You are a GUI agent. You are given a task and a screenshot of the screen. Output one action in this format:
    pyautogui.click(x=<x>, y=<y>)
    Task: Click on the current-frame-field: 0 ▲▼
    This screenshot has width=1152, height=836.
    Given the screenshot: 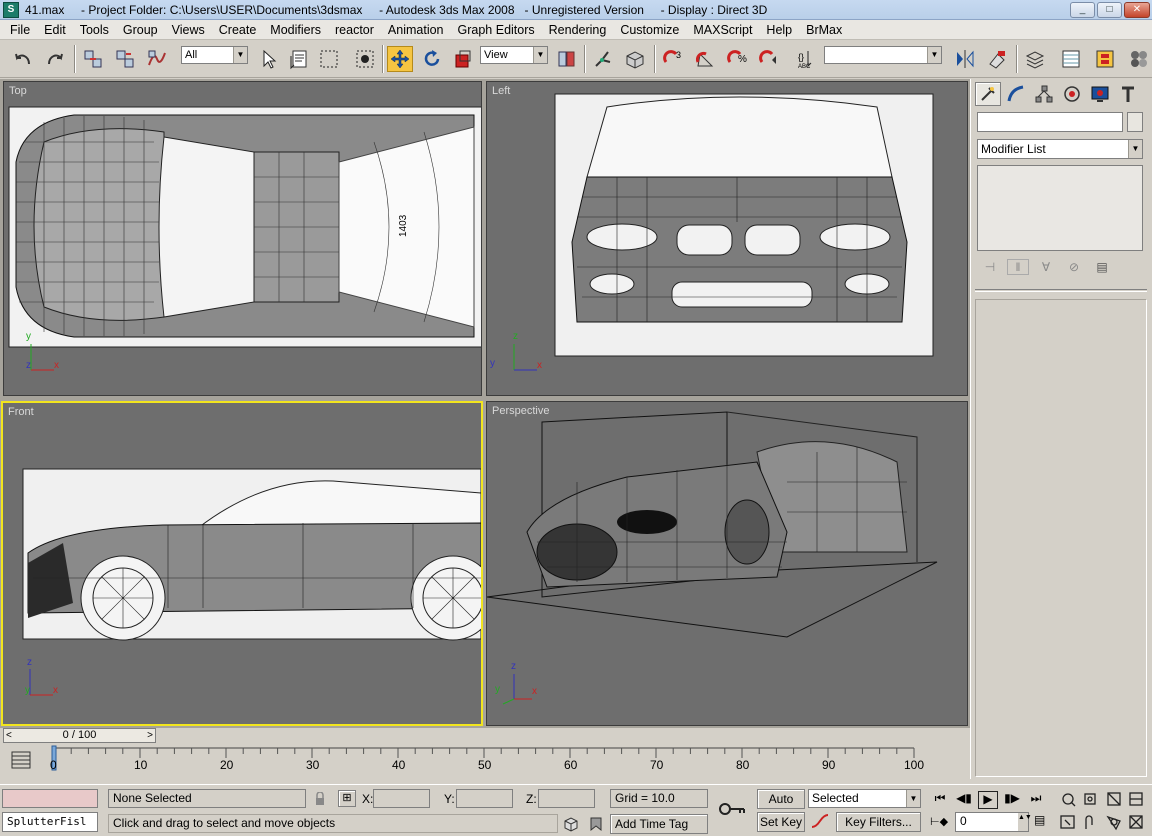 What is the action you would take?
    pyautogui.click(x=993, y=822)
    